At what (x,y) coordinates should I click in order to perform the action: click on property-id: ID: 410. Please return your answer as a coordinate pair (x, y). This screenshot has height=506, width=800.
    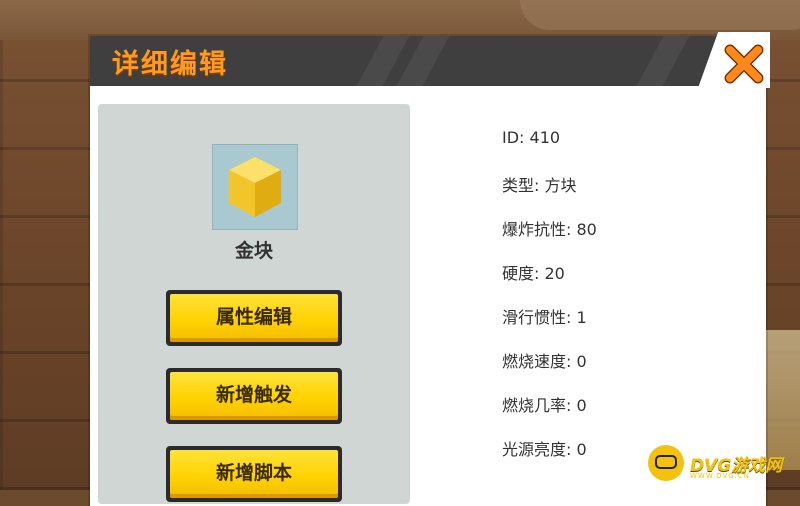
    Looking at the image, I should click on (531, 137).